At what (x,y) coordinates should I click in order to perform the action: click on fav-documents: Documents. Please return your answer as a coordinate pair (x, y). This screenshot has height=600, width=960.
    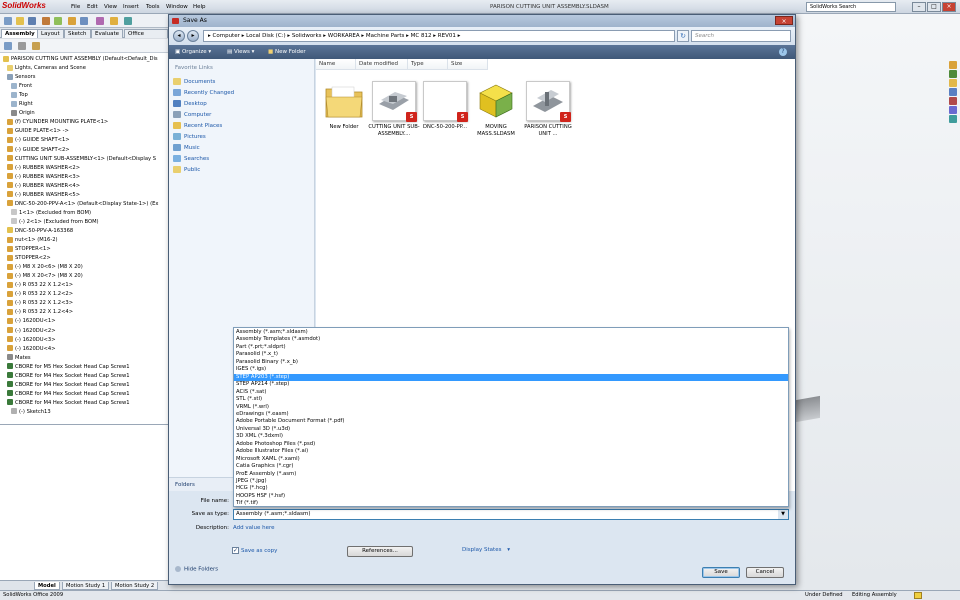
    Looking at the image, I should click on (194, 82).